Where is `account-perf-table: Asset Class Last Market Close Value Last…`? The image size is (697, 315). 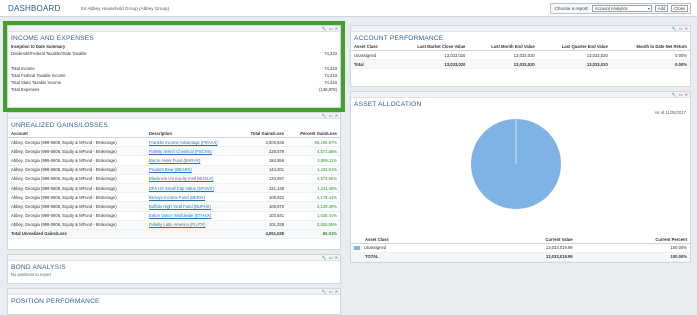 account-perf-table: Asset Class Last Market Close Value Last… is located at coordinates (520, 56).